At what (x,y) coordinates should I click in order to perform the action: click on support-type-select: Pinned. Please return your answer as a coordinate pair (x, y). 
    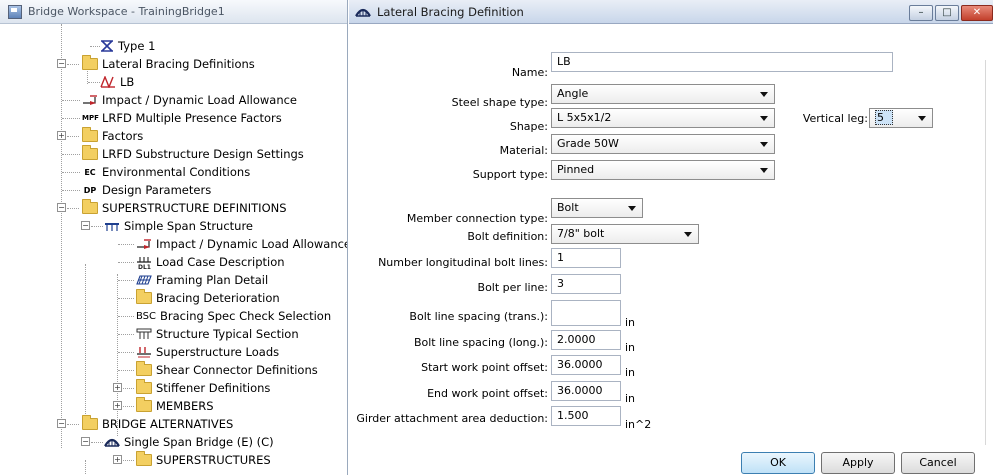
    Looking at the image, I should click on (663, 170).